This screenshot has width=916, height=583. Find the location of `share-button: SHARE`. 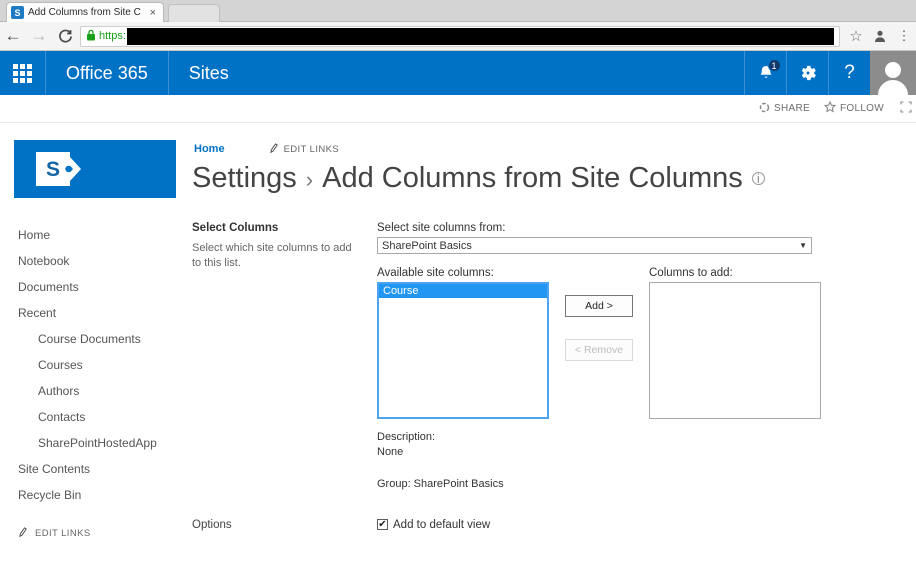

share-button: SHARE is located at coordinates (784, 109).